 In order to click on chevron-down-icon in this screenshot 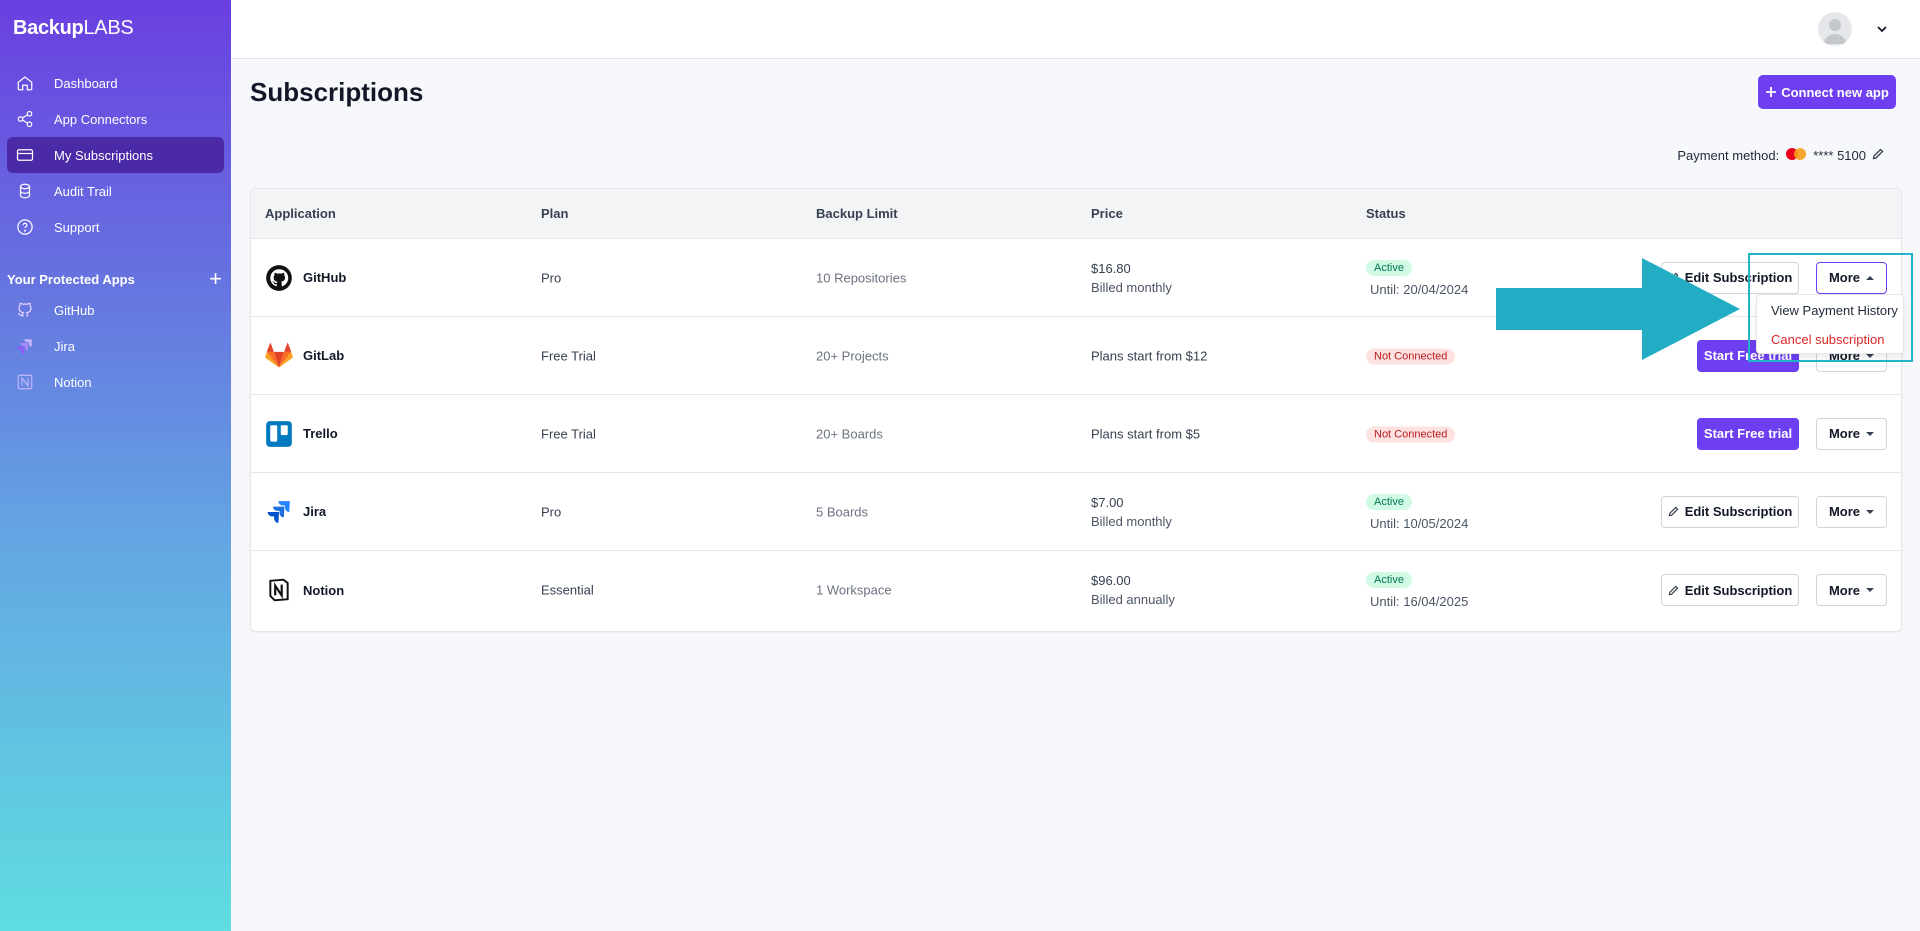, I will do `click(1882, 31)`.